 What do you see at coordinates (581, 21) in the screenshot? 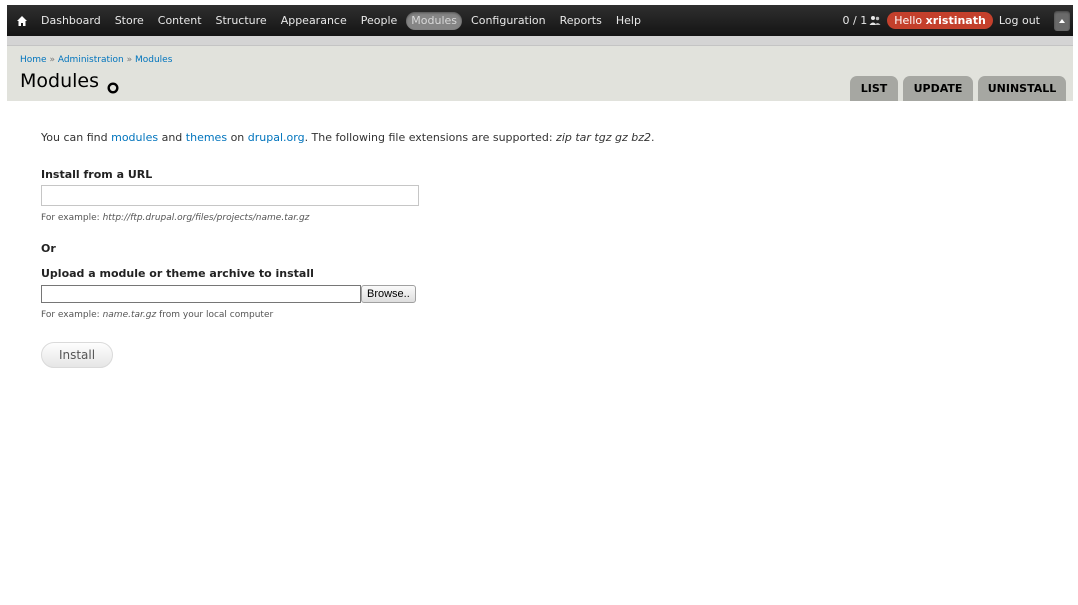
I see `toolbar-item-reports: Reports` at bounding box center [581, 21].